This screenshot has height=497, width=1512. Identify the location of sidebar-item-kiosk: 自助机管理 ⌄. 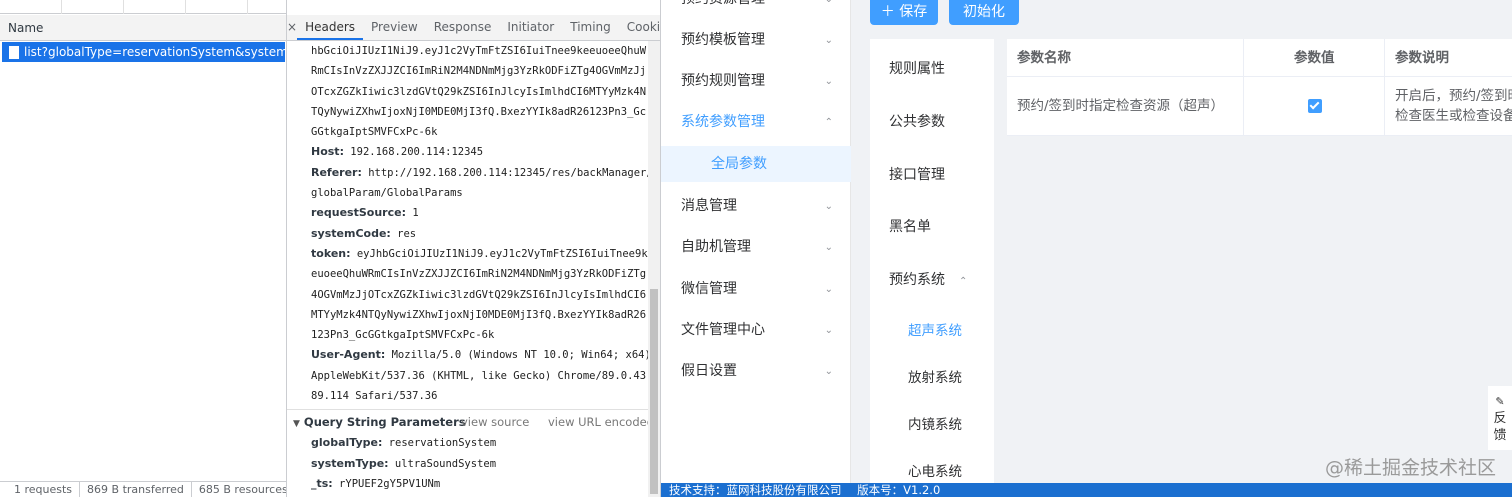
(756, 247).